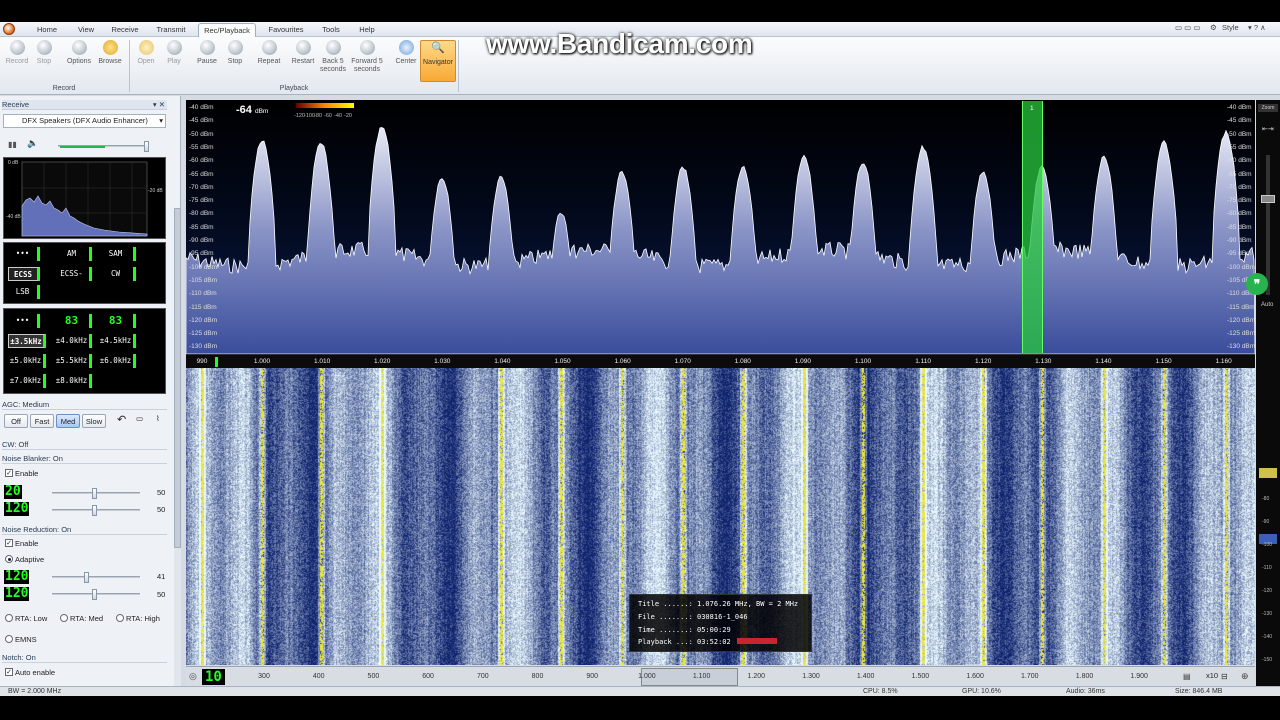  Describe the element at coordinates (24, 292) in the screenshot. I see `mode-lsb-button: LSB` at that location.